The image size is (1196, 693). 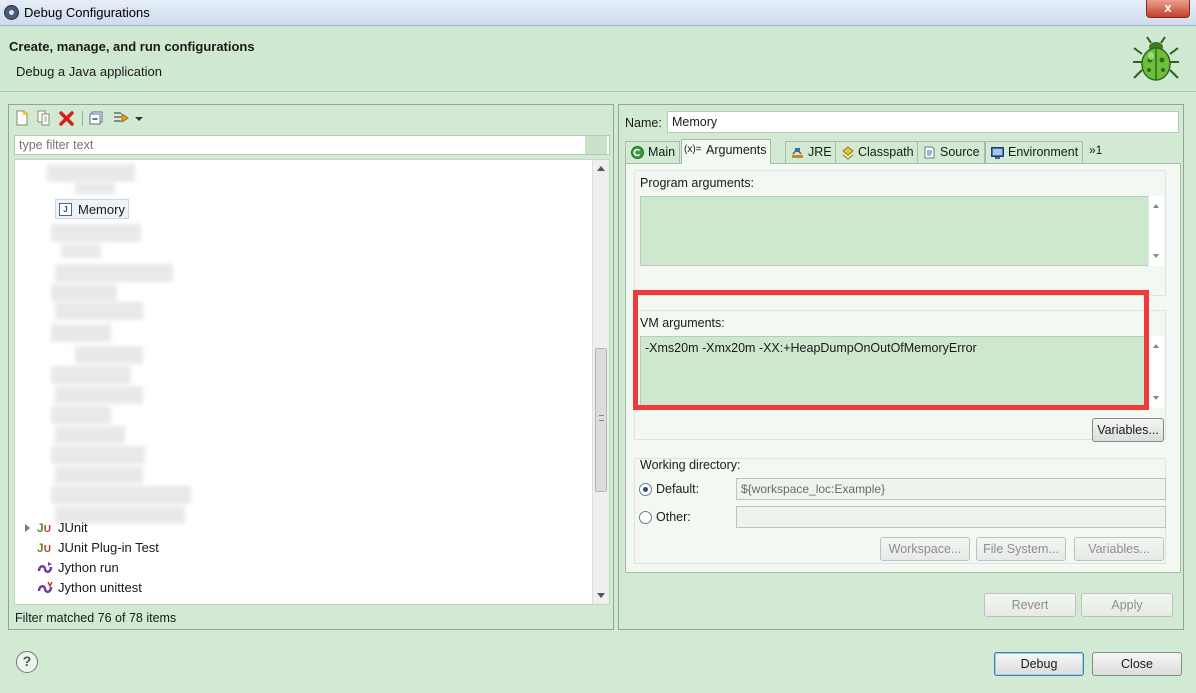 What do you see at coordinates (902, 231) in the screenshot?
I see `program-arguments-textarea` at bounding box center [902, 231].